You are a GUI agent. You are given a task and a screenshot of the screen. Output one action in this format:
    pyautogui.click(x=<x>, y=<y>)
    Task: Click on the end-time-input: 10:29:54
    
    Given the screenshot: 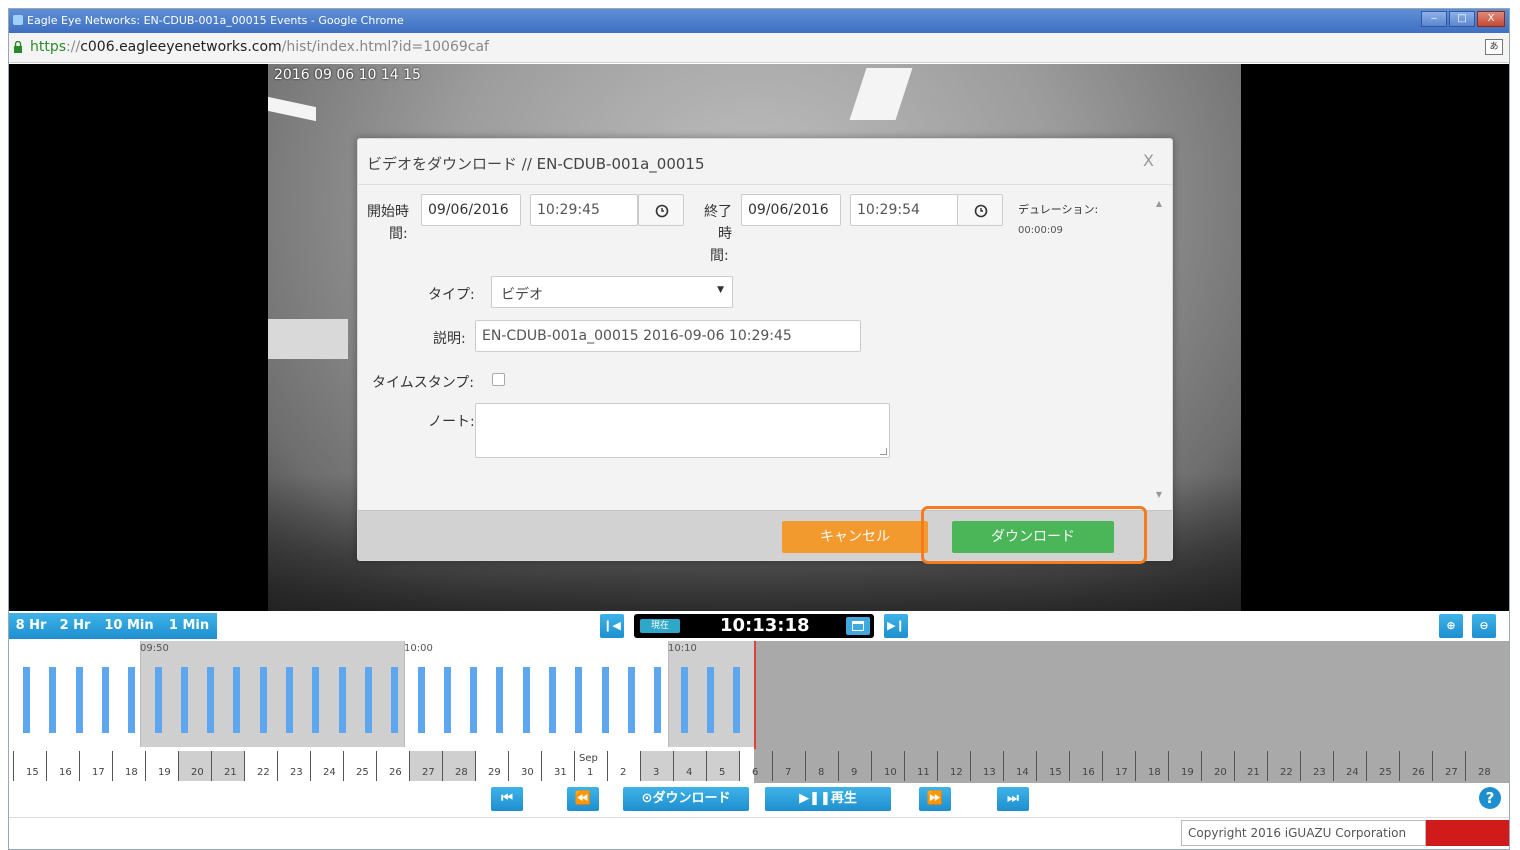 What is the action you would take?
    pyautogui.click(x=904, y=210)
    